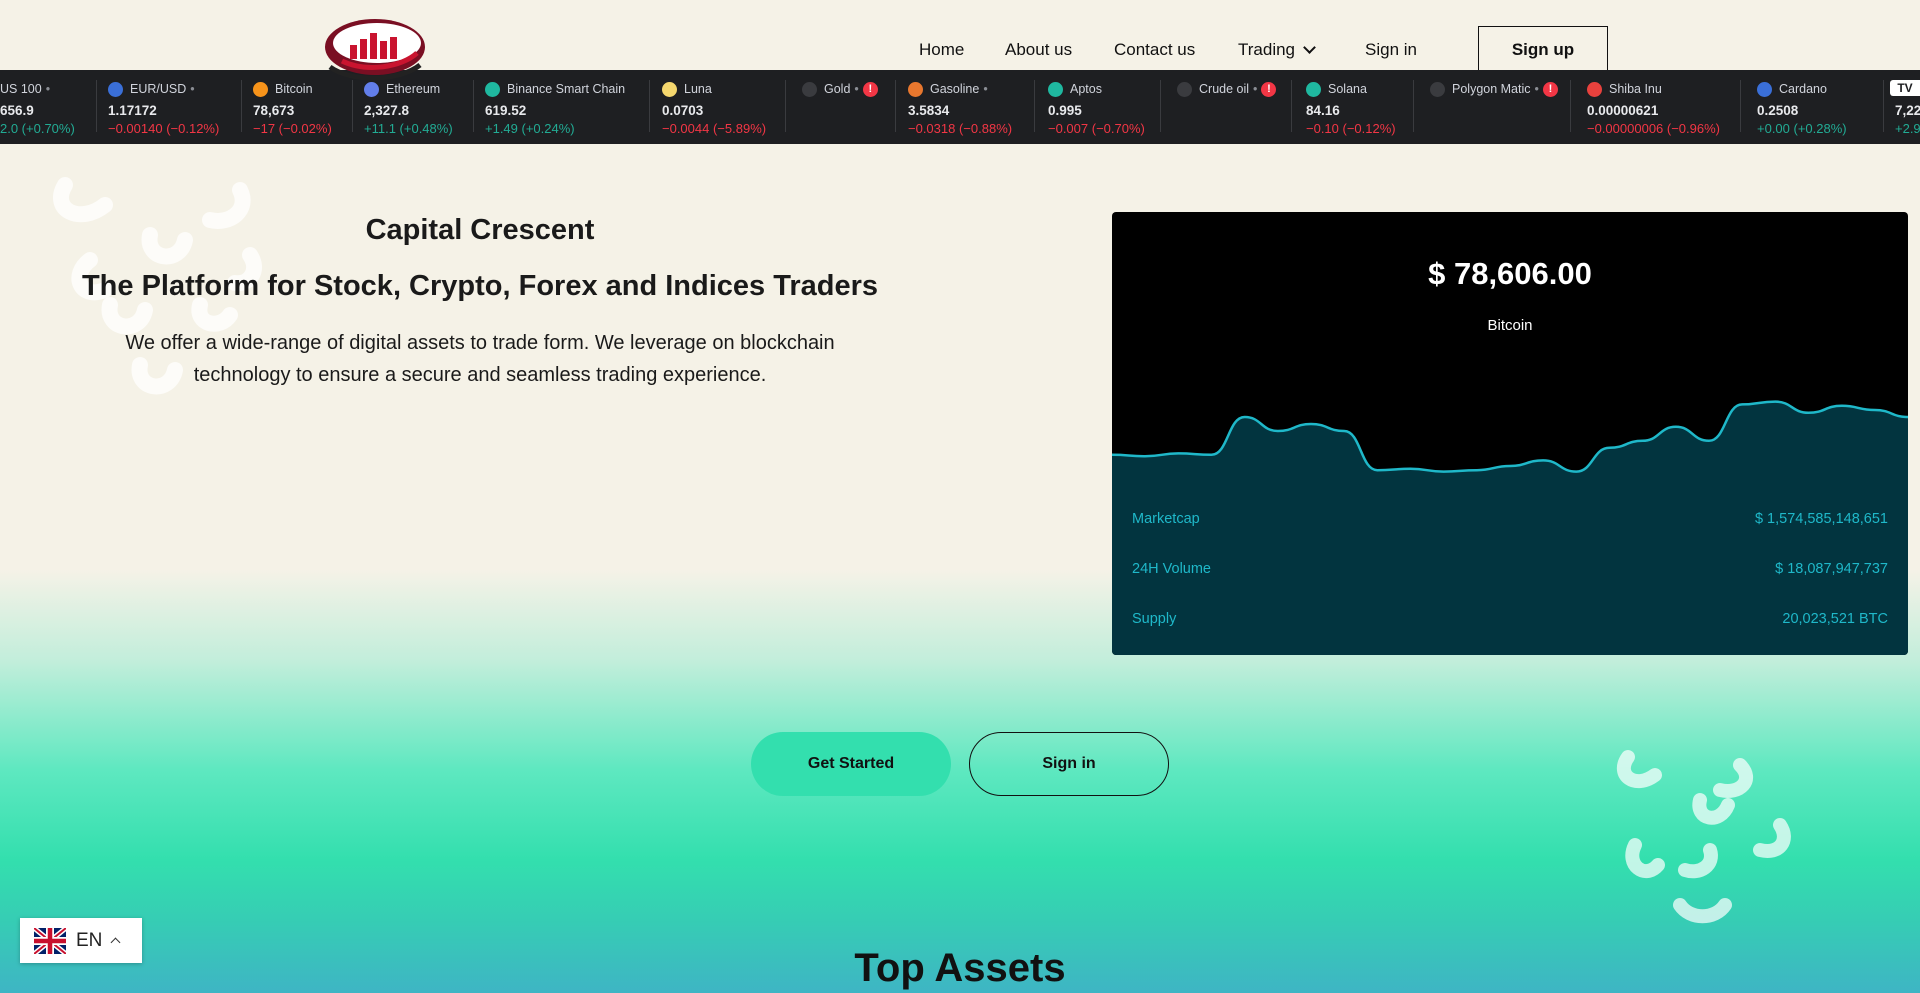  I want to click on ticker-item: Luna 0.0703 −0.0044 (−5.89%), so click(714, 107).